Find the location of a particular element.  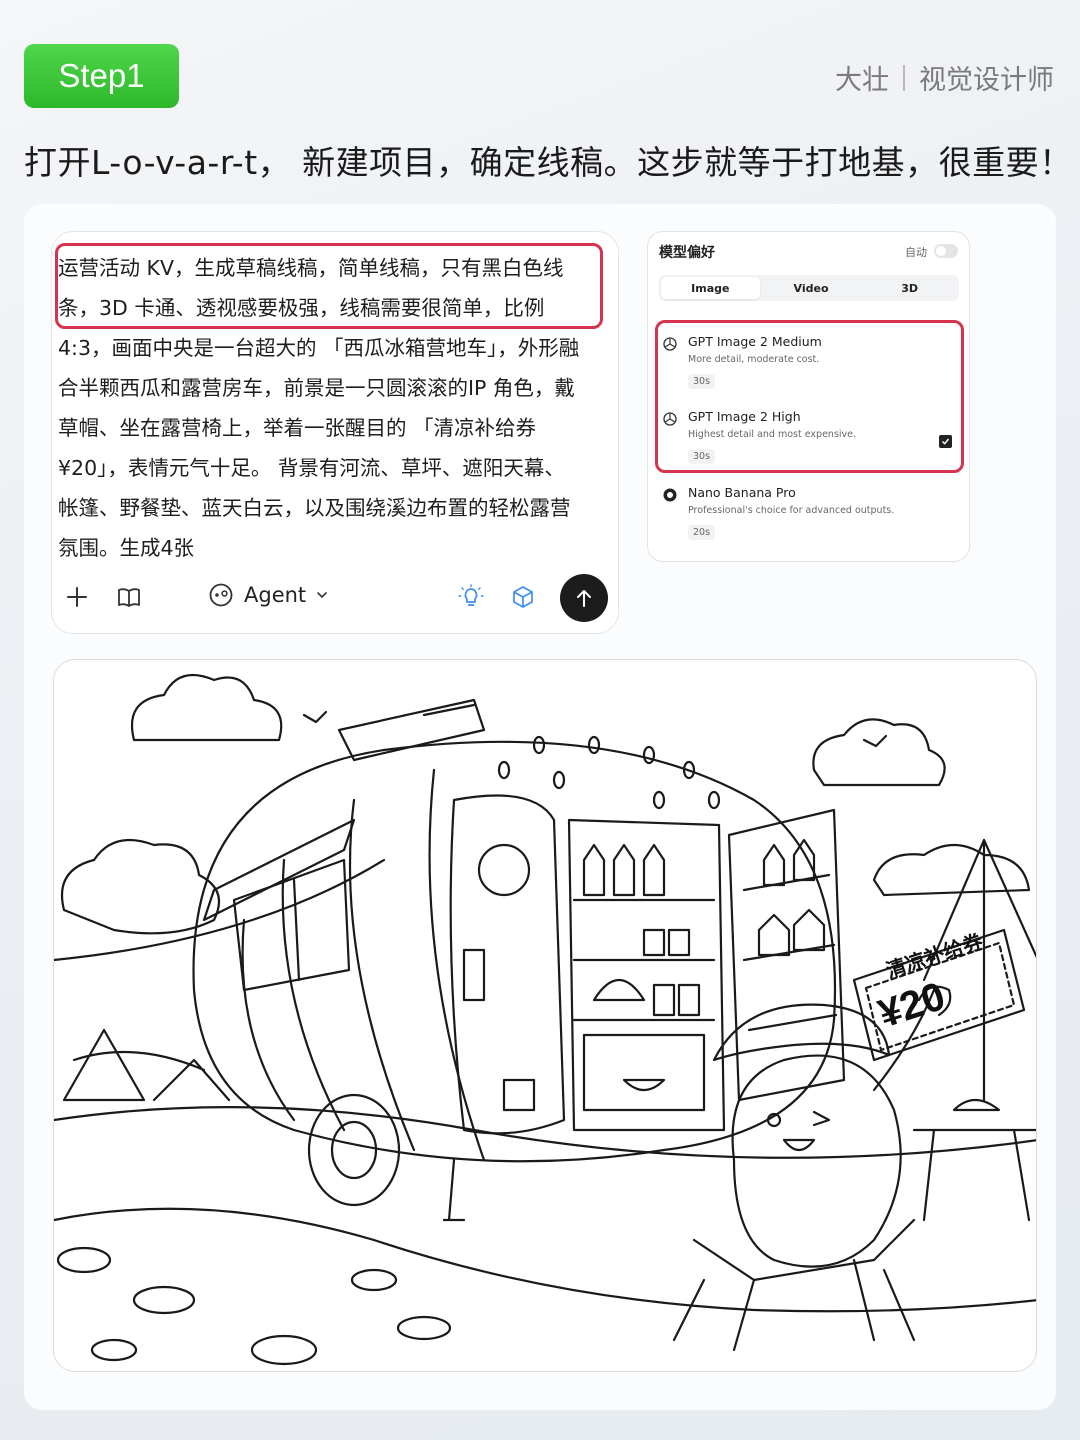

gemini-icon is located at coordinates (670, 495).